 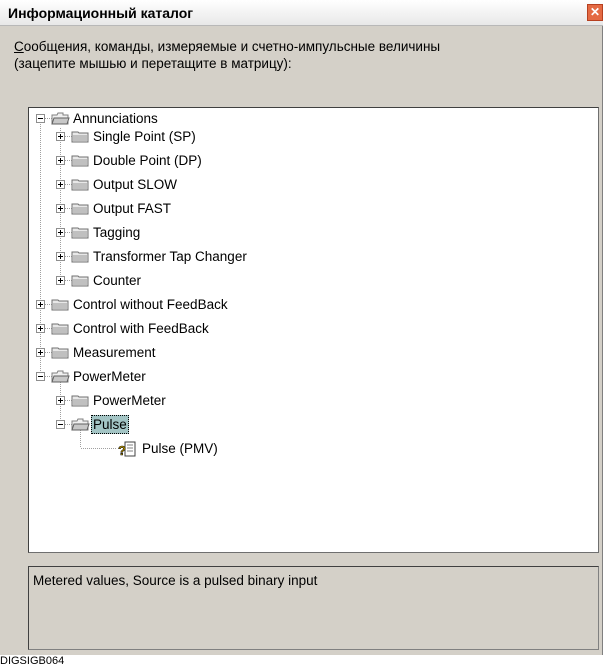 I want to click on tree-item-control-without-feedback: Control without FeedBack, so click(x=150, y=304).